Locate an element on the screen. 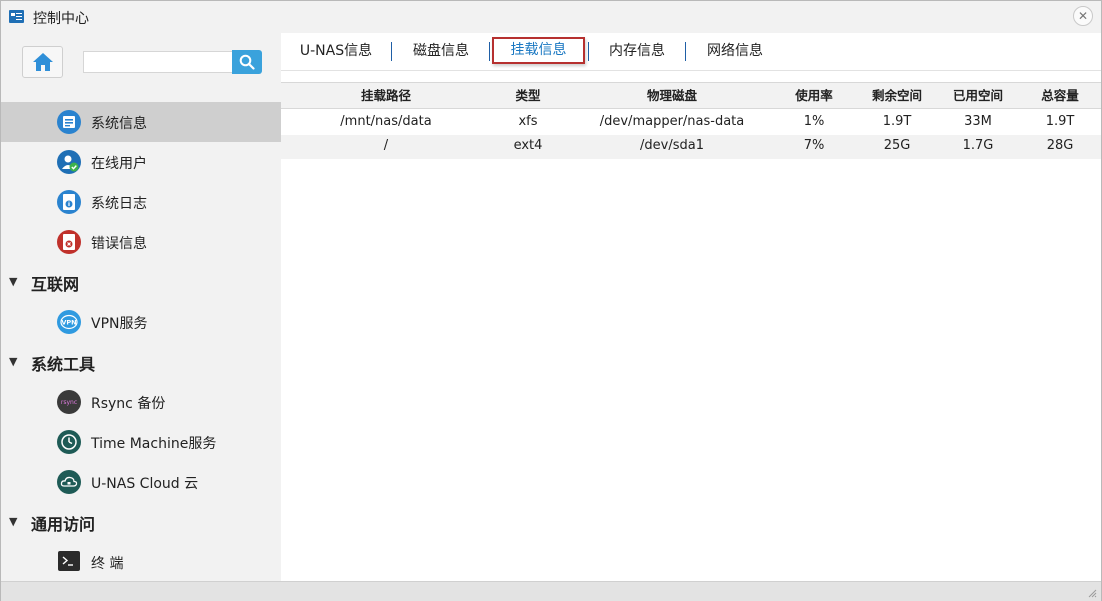 This screenshot has height=601, width=1102. mount-table-header: 挂载路径 类型 物理磁盘 使用率 剩余空间 已用空间 总容量 is located at coordinates (691, 95).